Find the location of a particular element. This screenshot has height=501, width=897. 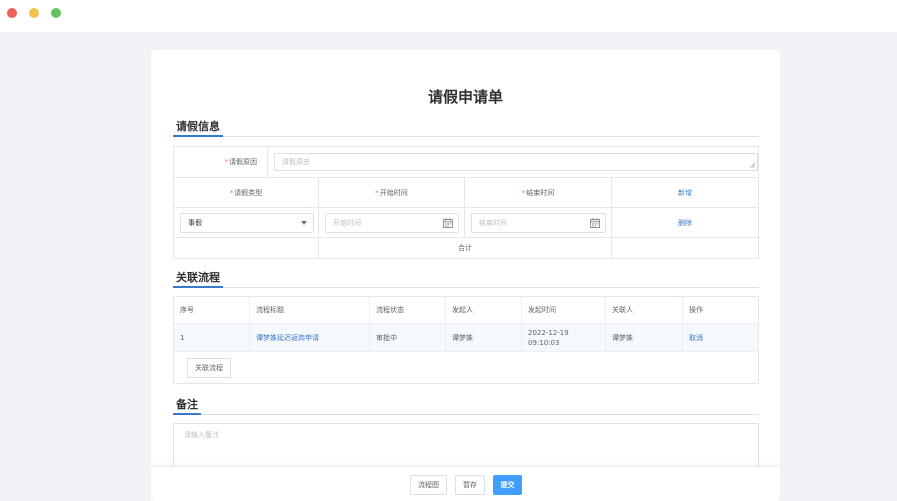

process-title-link: 谭梦姝延迟返岗申请 is located at coordinates (287, 338).